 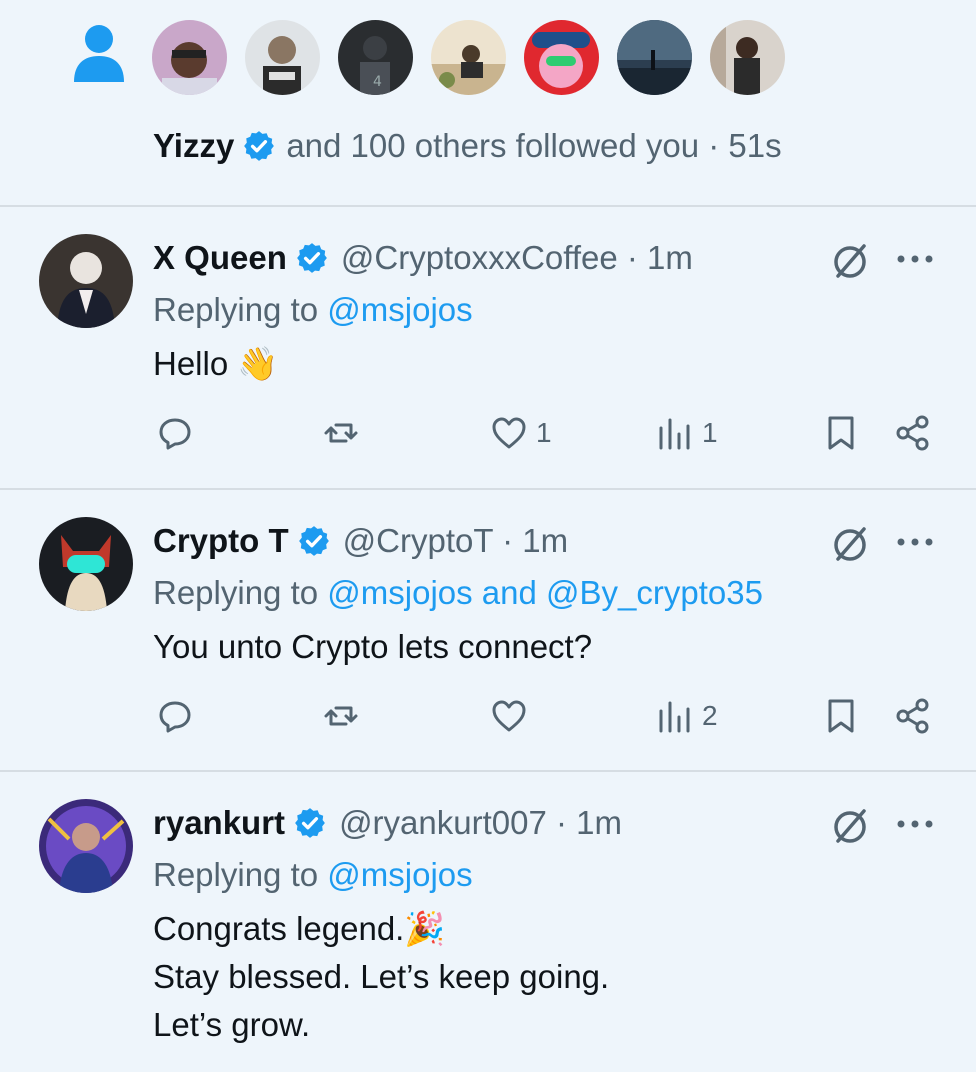 What do you see at coordinates (488, 438) in the screenshot?
I see `action-bar: 1 1` at bounding box center [488, 438].